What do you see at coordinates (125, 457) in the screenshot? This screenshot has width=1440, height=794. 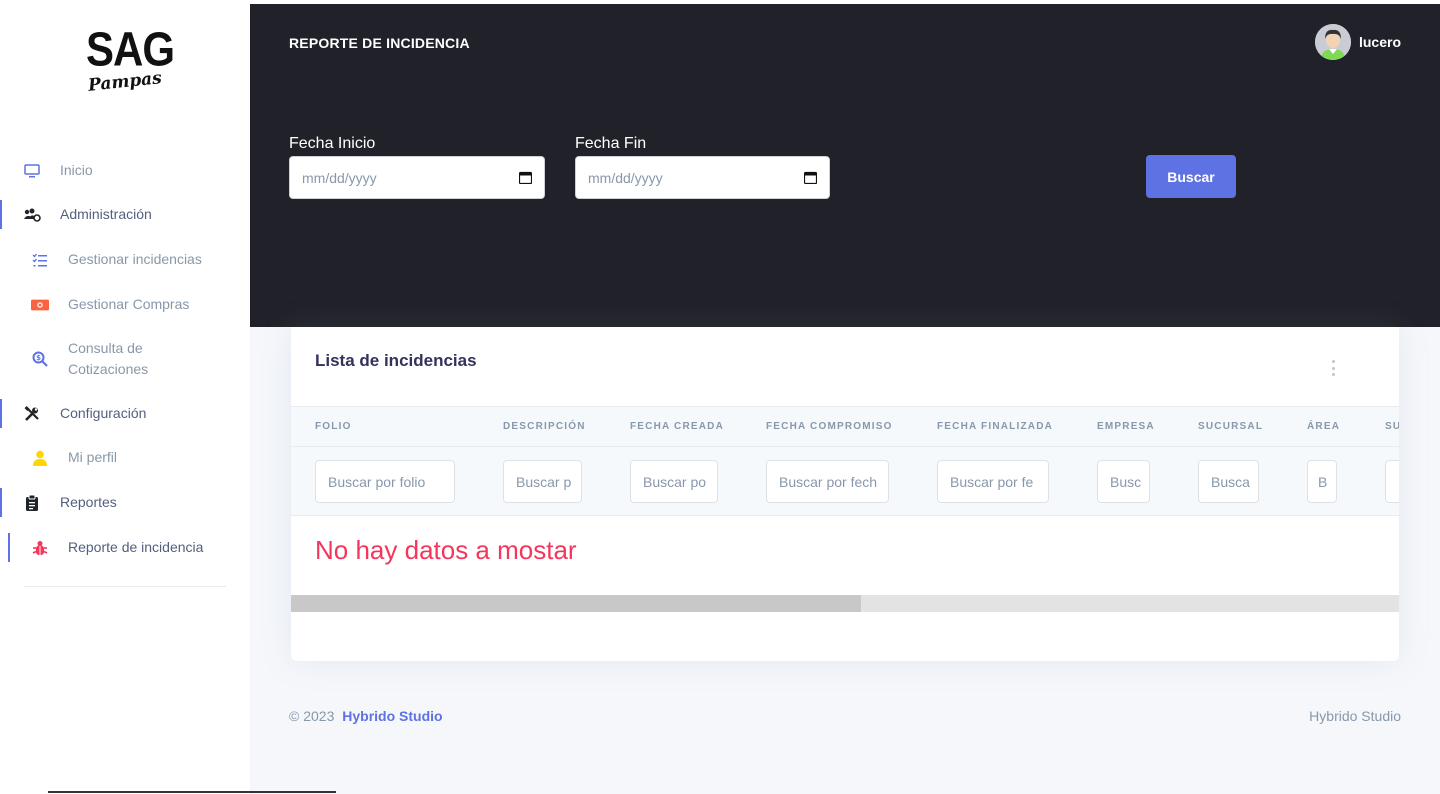 I see `sidebar-item-mi-perfil: Mi perfil` at bounding box center [125, 457].